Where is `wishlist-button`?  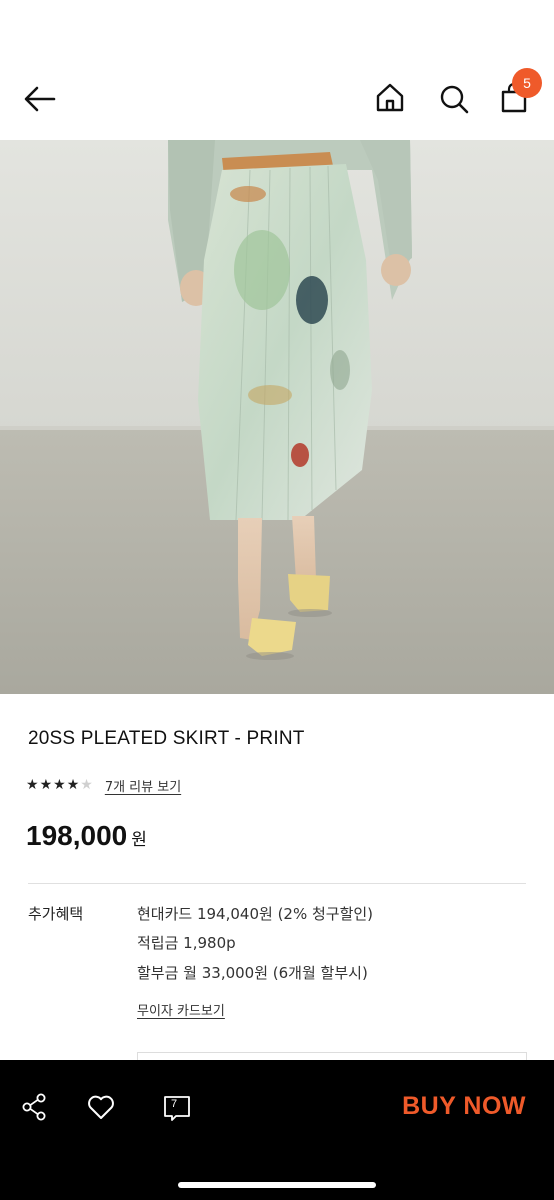
wishlist-button is located at coordinates (101, 1107).